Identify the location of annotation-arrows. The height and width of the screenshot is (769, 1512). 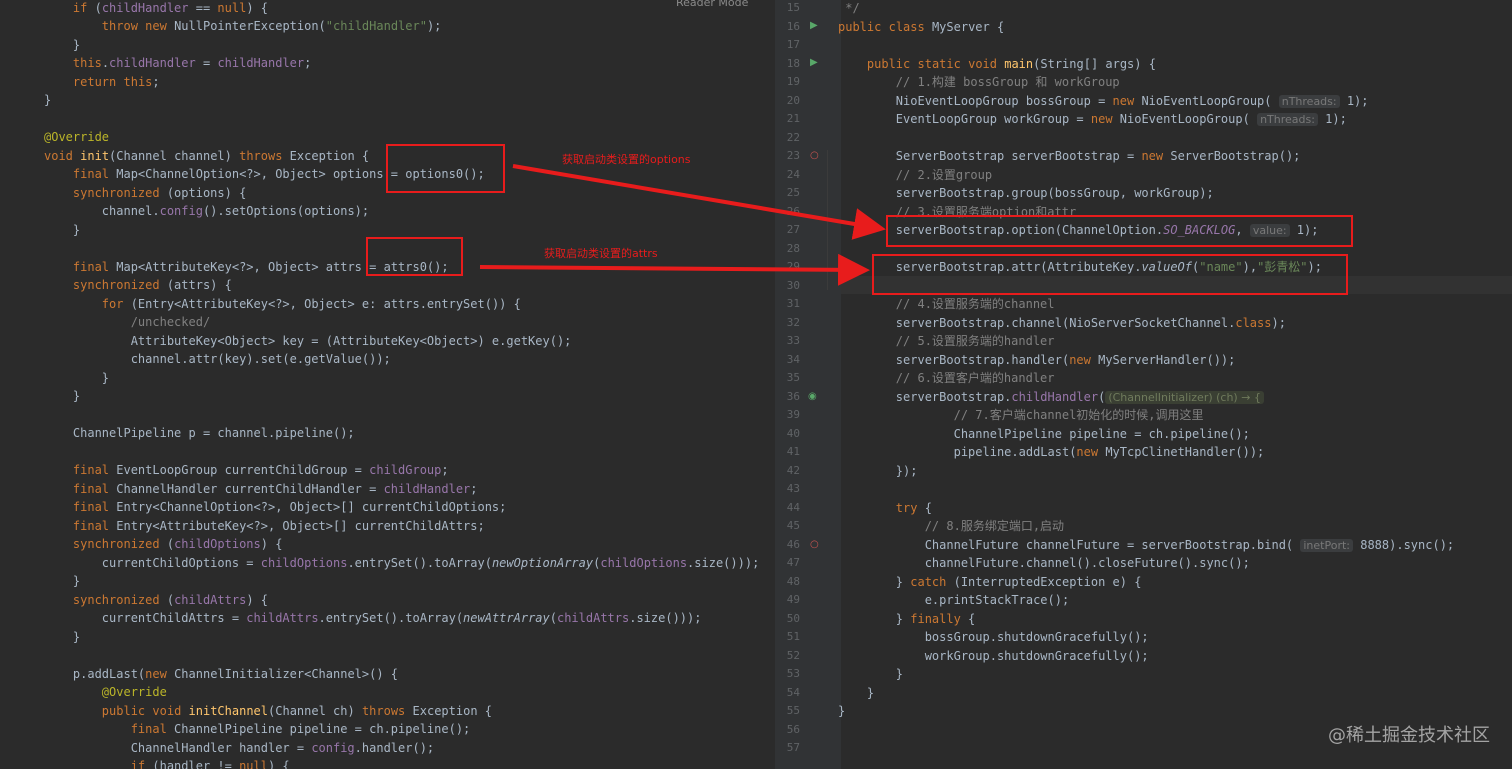
(682, 225).